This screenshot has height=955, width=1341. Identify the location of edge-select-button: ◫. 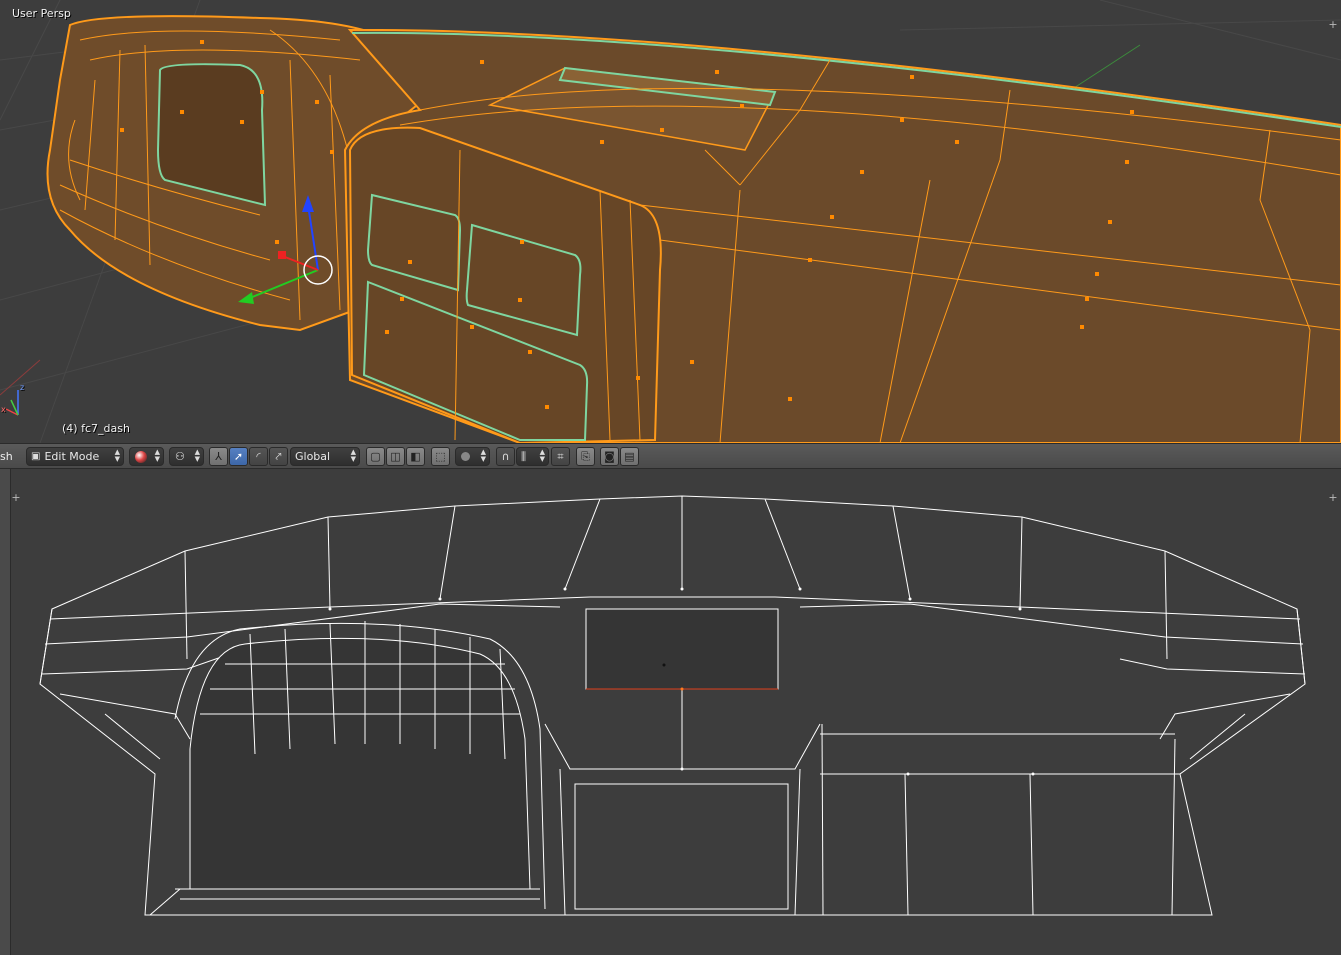
(395, 456).